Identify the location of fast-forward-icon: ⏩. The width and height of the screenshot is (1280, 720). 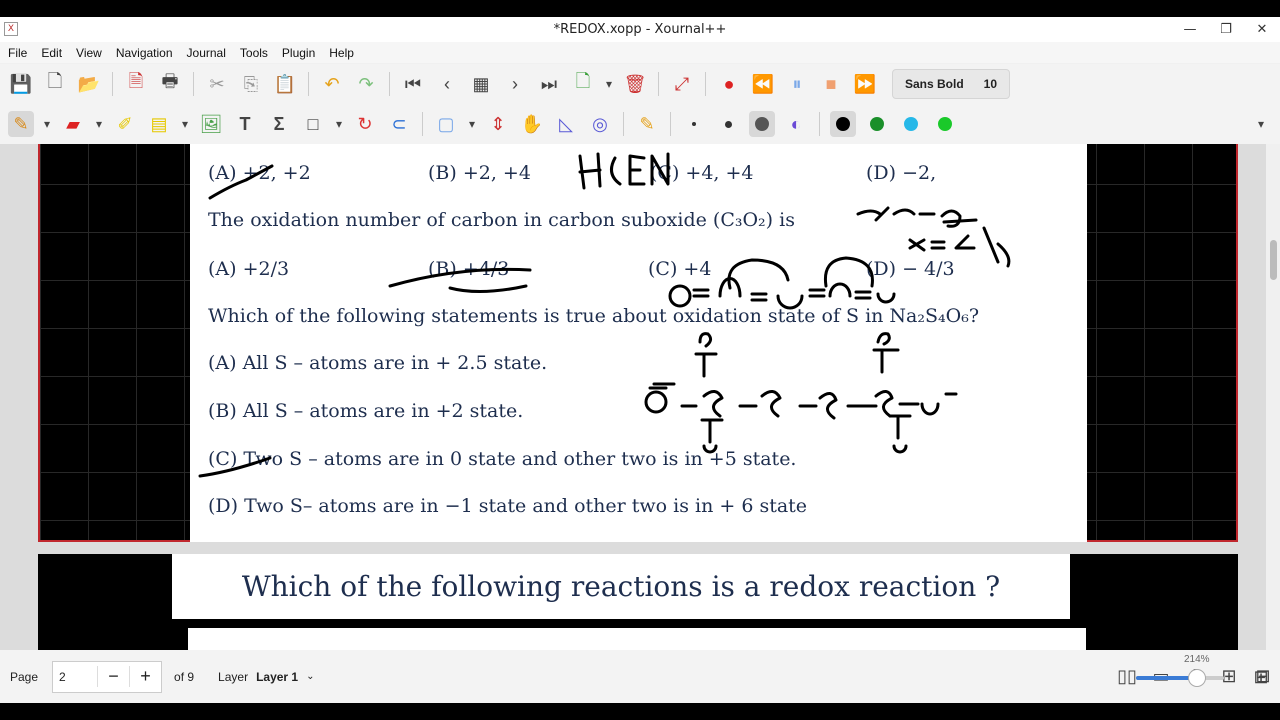
(865, 84).